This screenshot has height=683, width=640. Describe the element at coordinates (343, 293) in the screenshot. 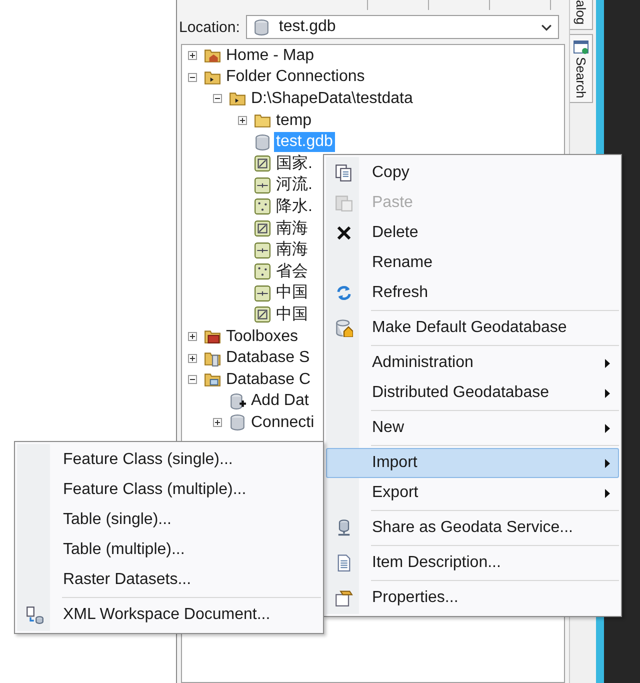

I see `refresh-icon` at that location.